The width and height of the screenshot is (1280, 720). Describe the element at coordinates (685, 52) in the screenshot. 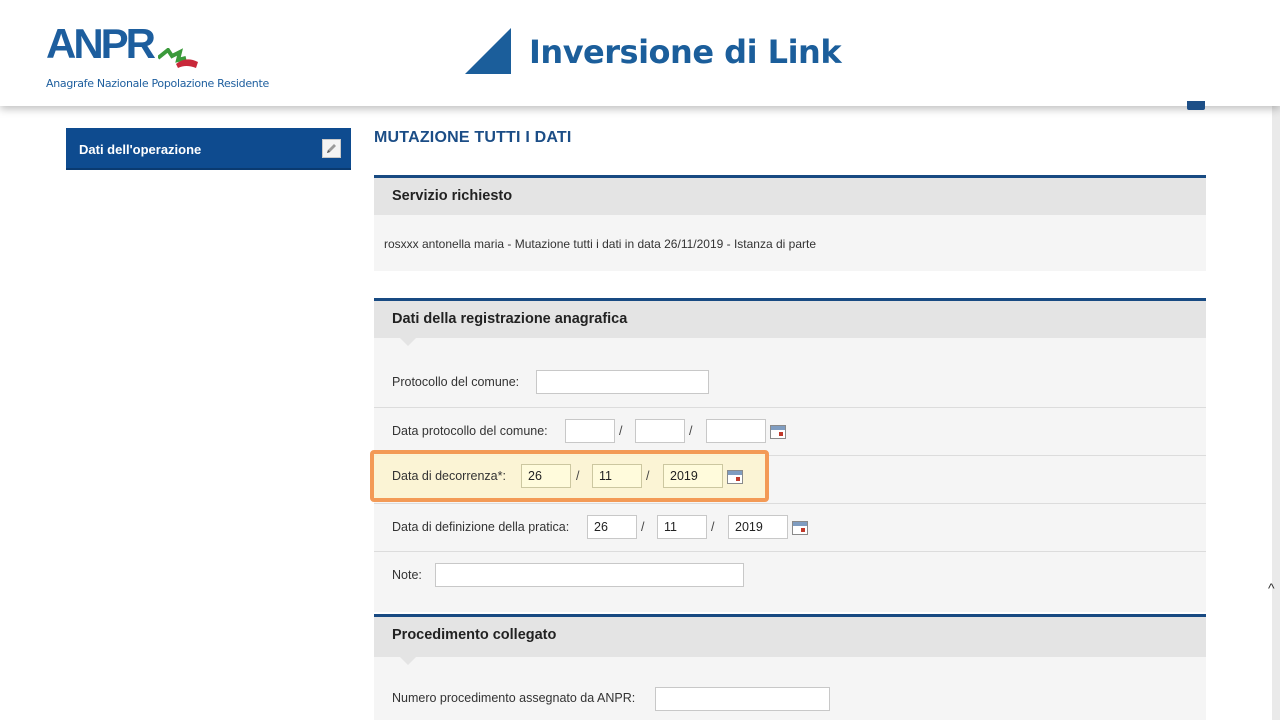

I see `page-title: Inversione di Link` at that location.